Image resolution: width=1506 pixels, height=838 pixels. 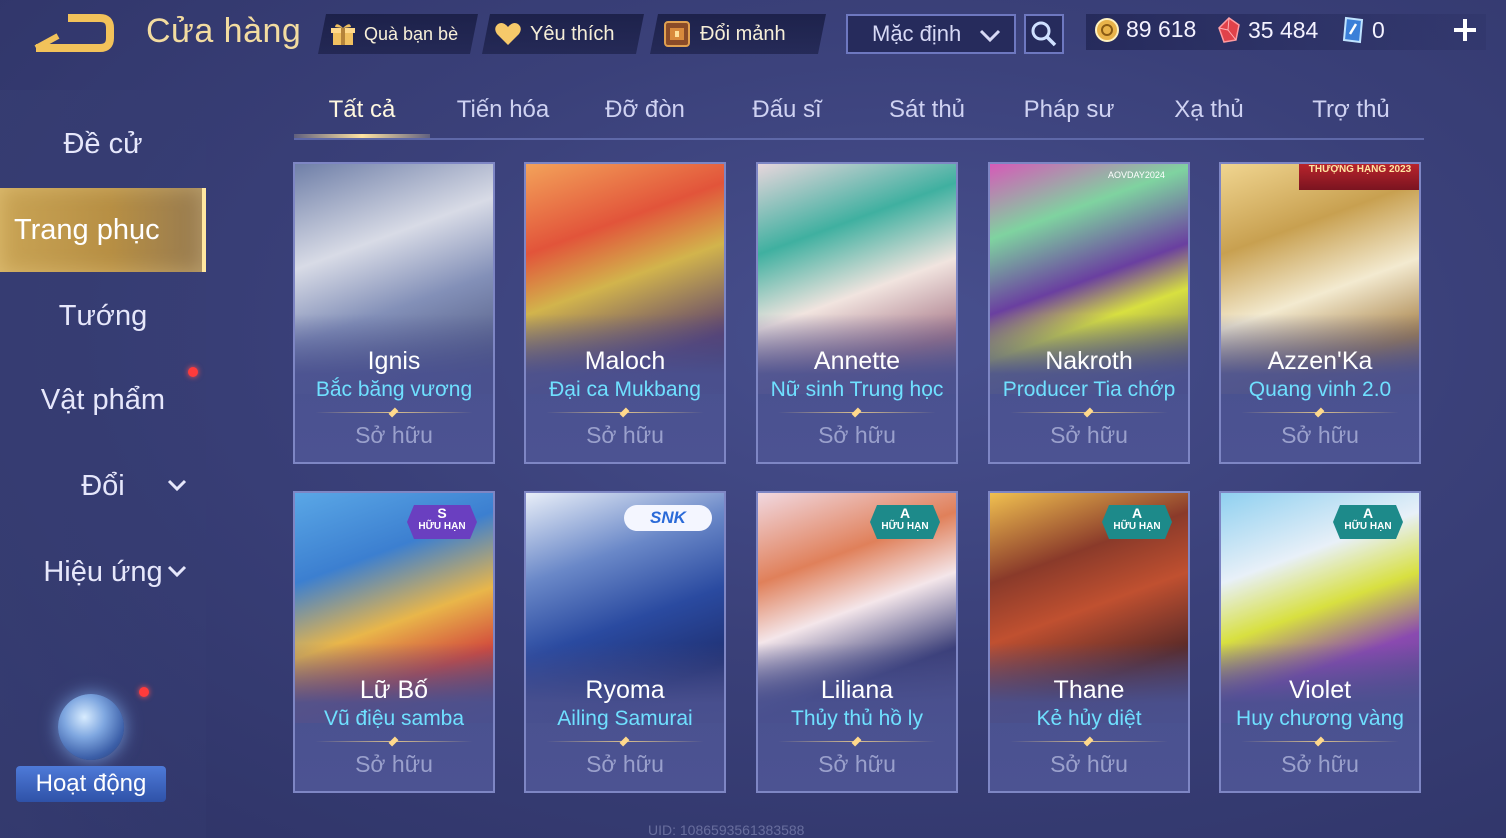 What do you see at coordinates (394, 718) in the screenshot?
I see `skin-name: Vũ điệu samba` at bounding box center [394, 718].